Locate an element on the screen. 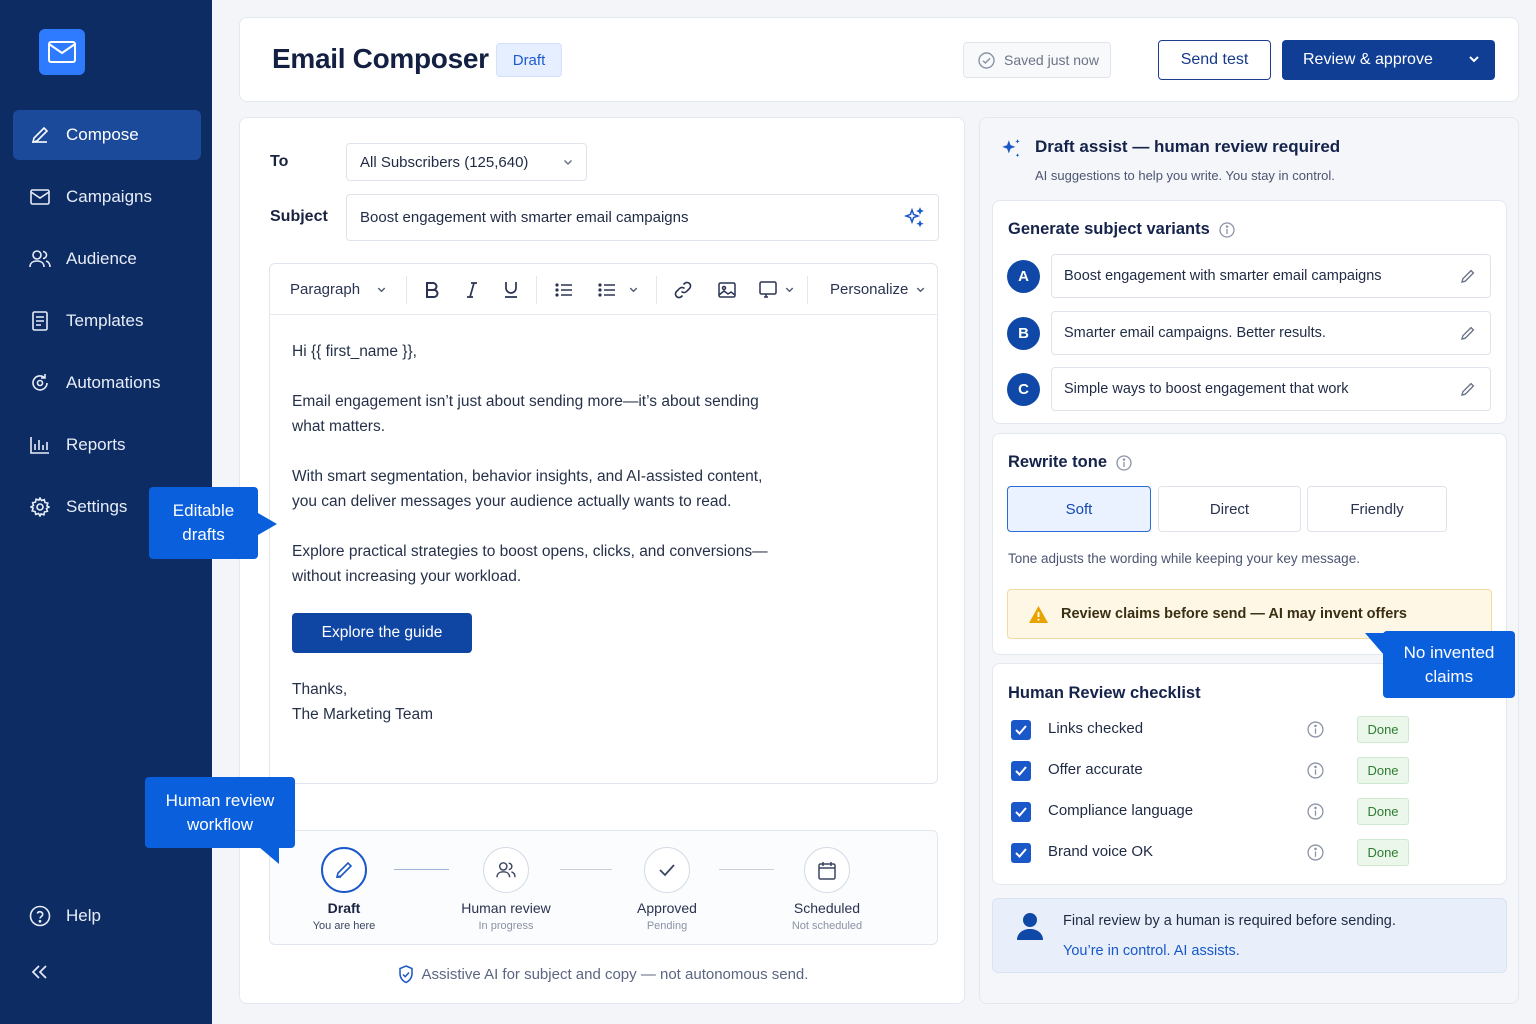 This screenshot has width=1536, height=1024. automation-icon is located at coordinates (40, 383).